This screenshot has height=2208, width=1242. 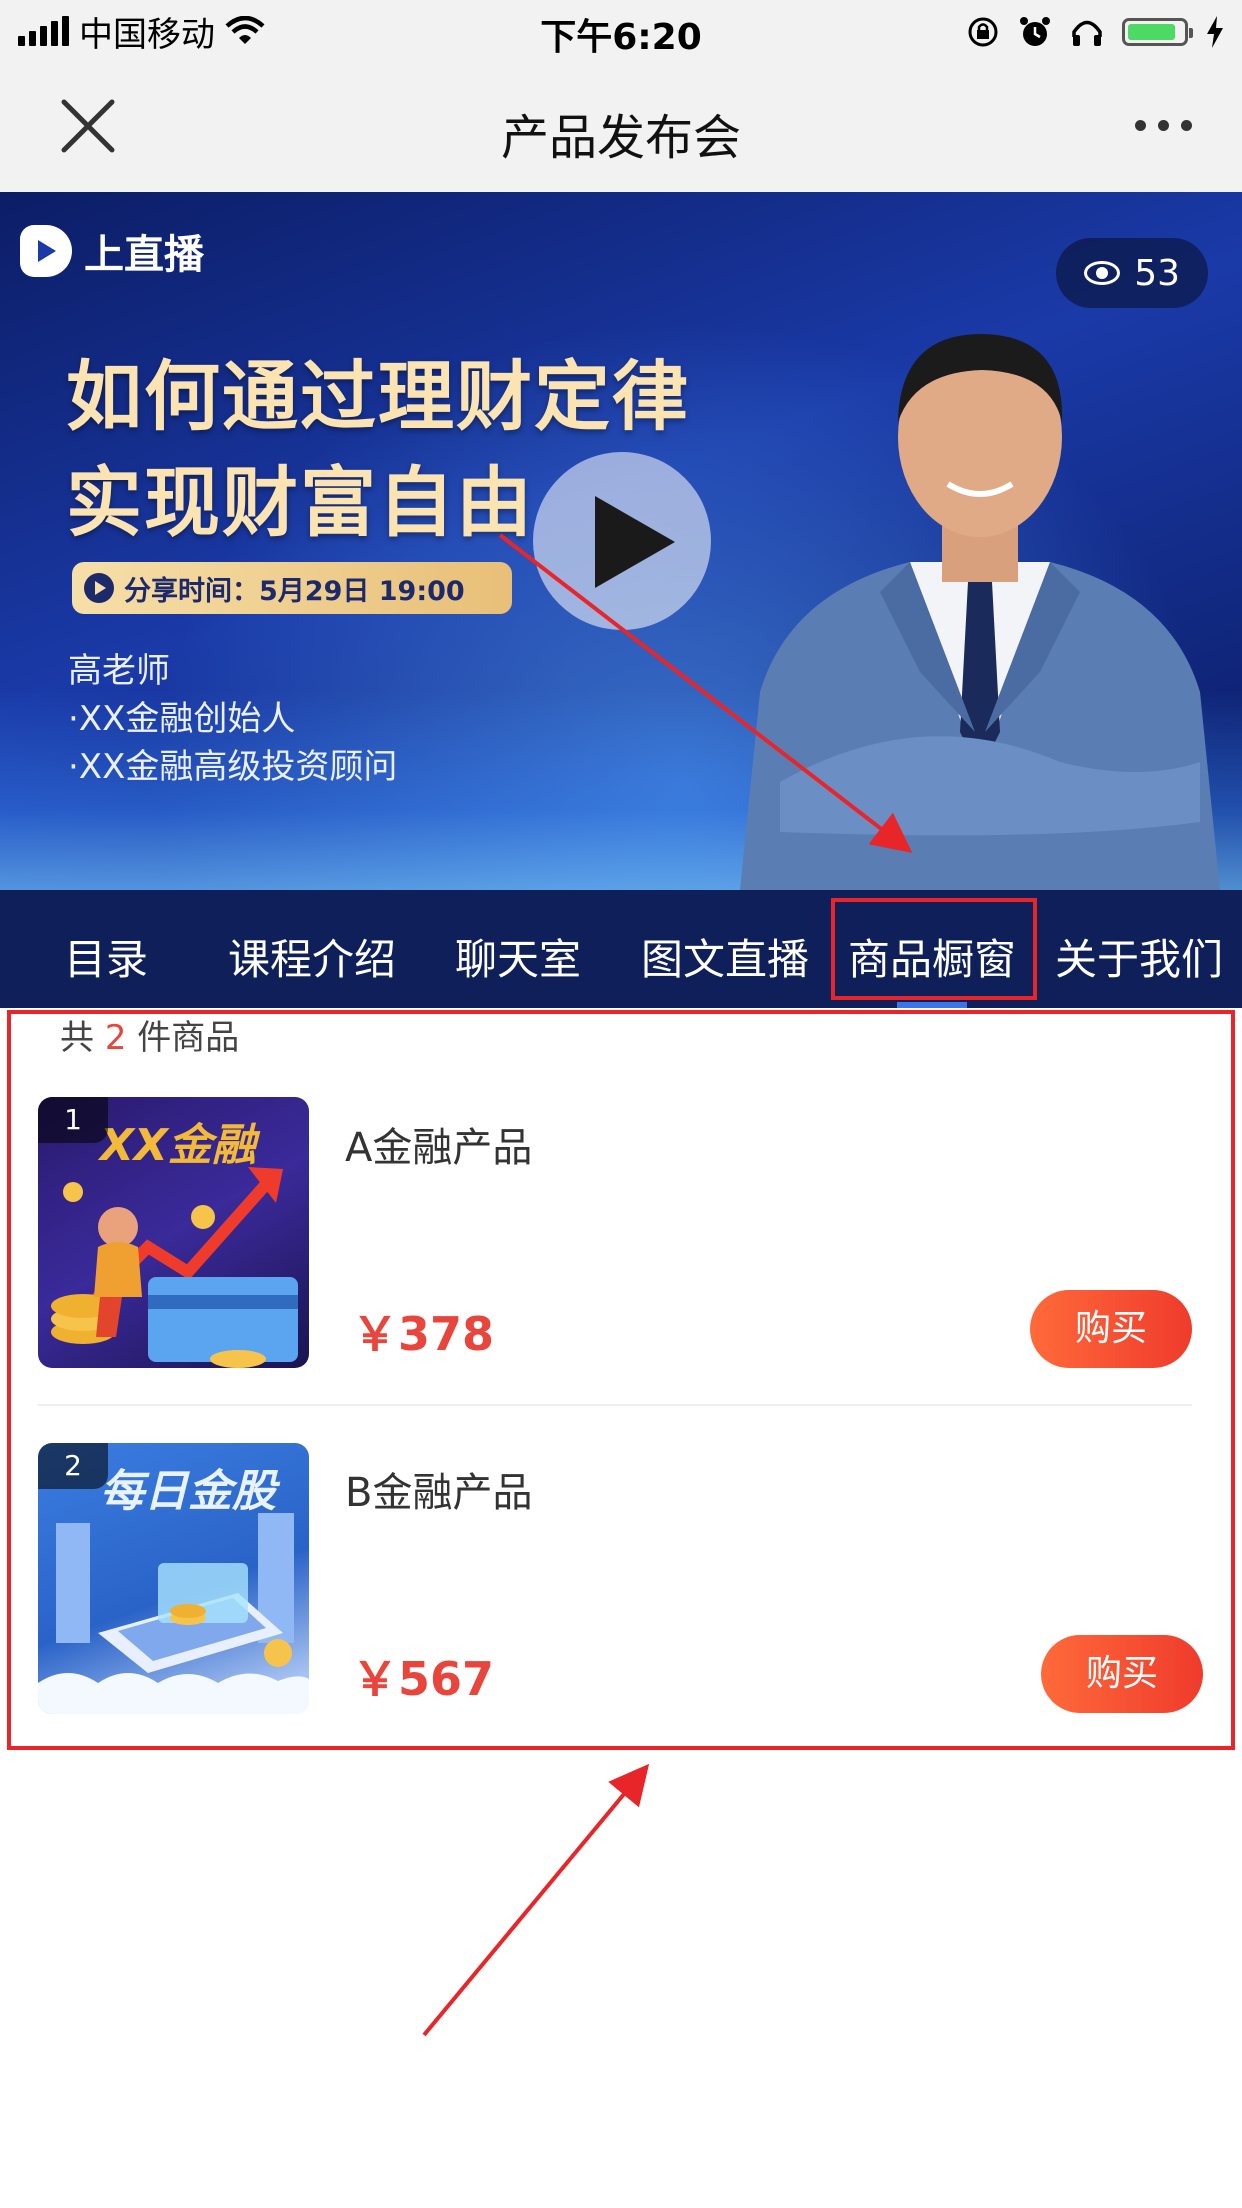 What do you see at coordinates (980, 611) in the screenshot?
I see `presenter-image` at bounding box center [980, 611].